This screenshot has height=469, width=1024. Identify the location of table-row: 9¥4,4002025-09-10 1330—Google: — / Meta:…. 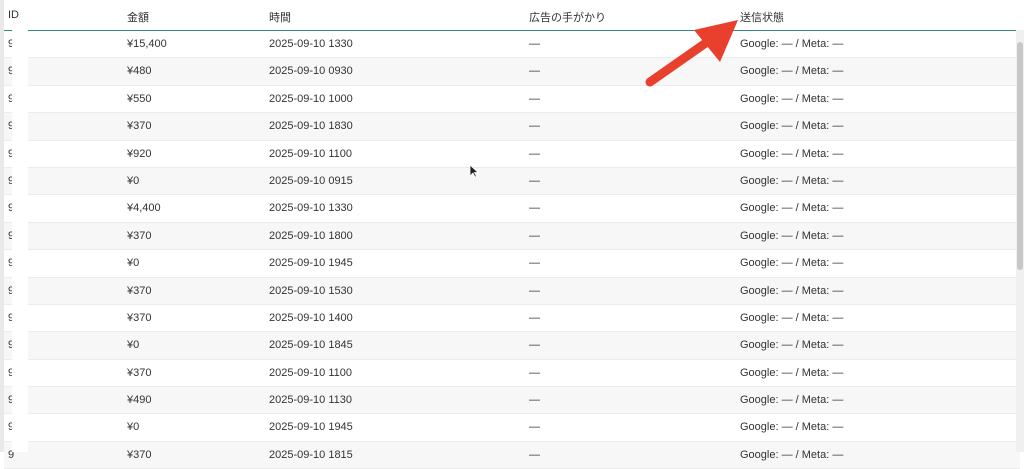
(512, 209).